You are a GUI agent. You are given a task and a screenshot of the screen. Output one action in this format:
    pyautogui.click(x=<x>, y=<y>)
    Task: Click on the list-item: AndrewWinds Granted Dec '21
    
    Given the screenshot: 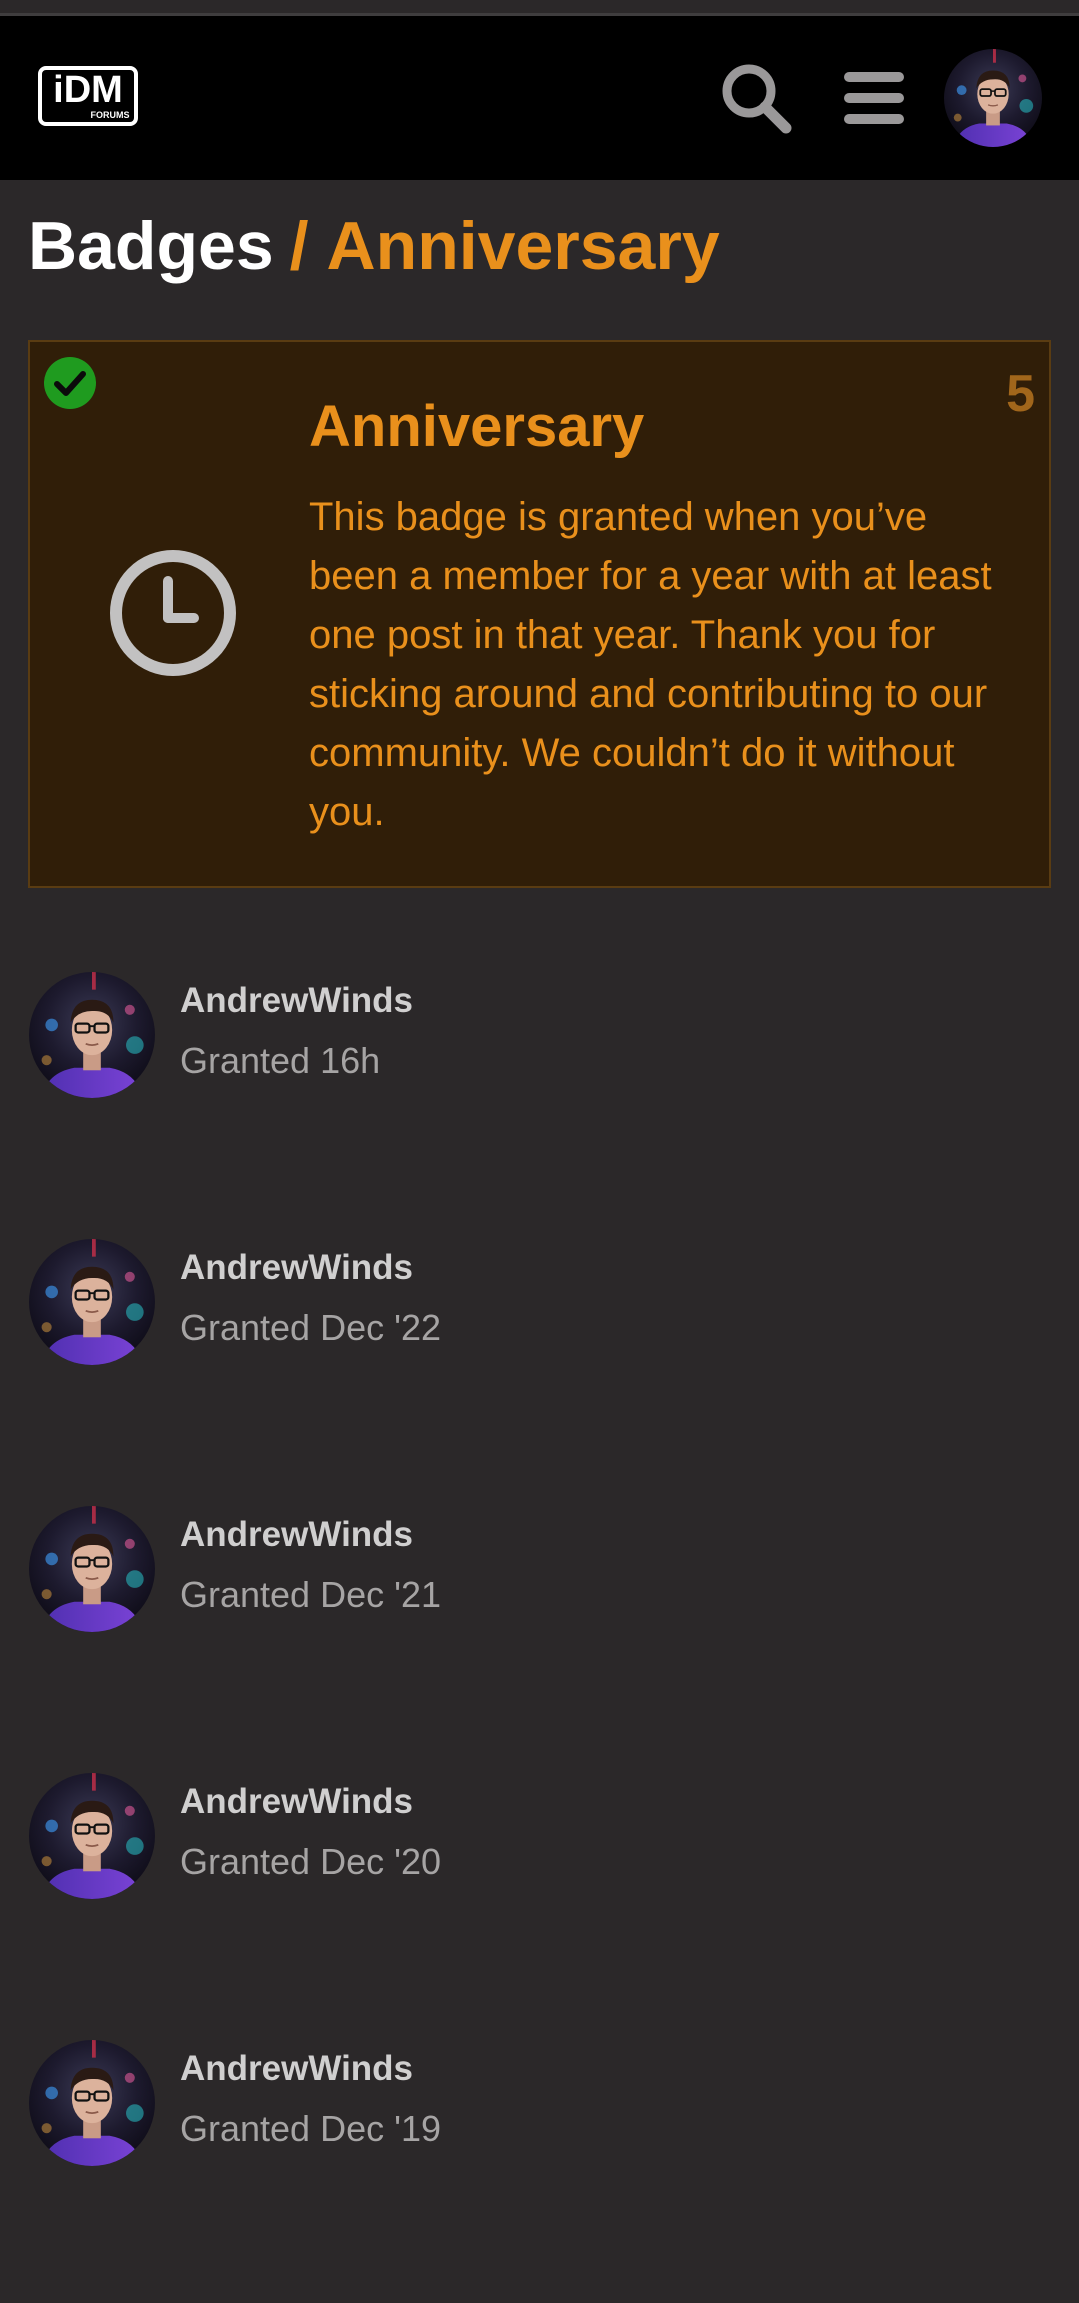 What is the action you would take?
    pyautogui.click(x=539, y=1635)
    